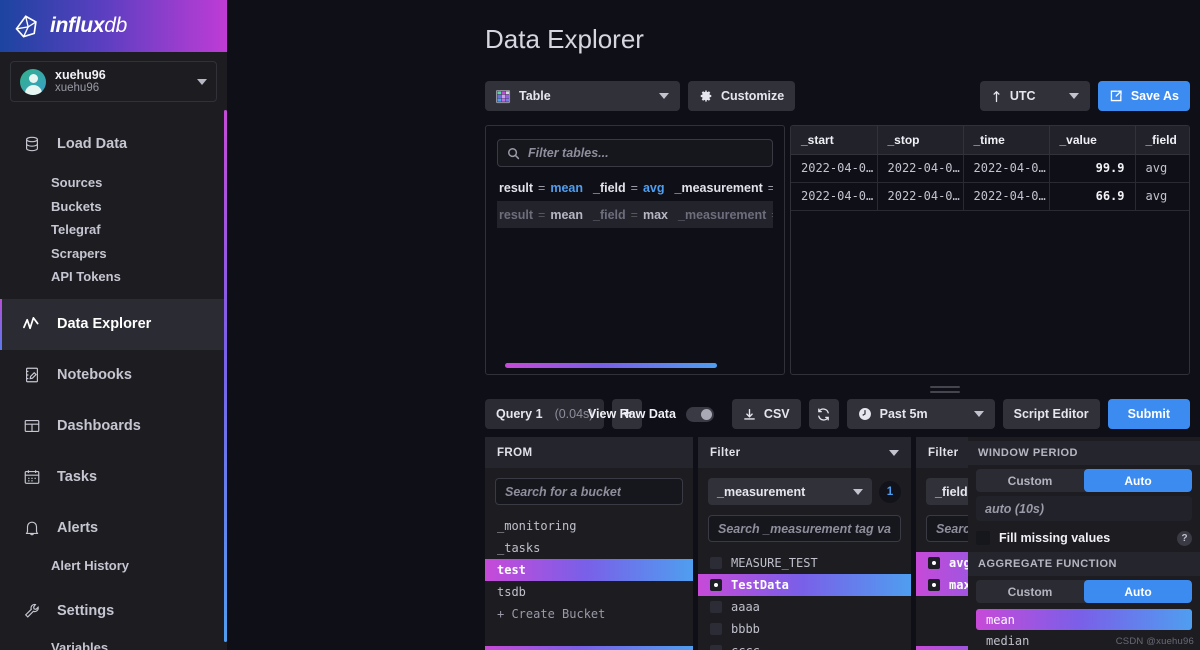 Image resolution: width=1200 pixels, height=650 pixels. Describe the element at coordinates (503, 96) in the screenshot. I see `table-chart-icon` at that location.